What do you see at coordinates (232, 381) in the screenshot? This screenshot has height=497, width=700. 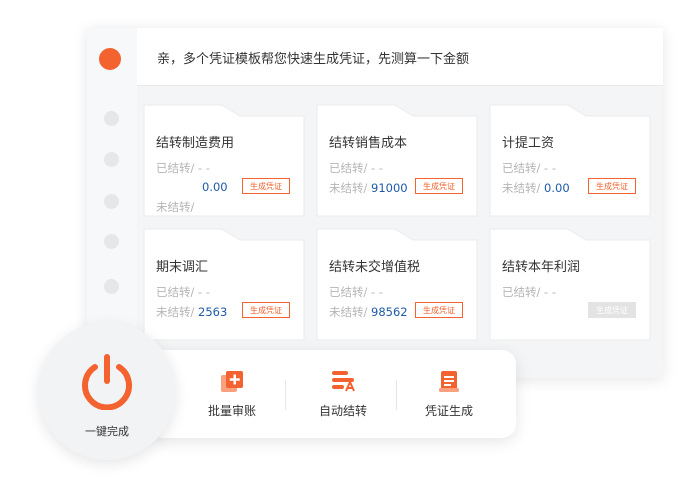 I see `batch-review-icon` at bounding box center [232, 381].